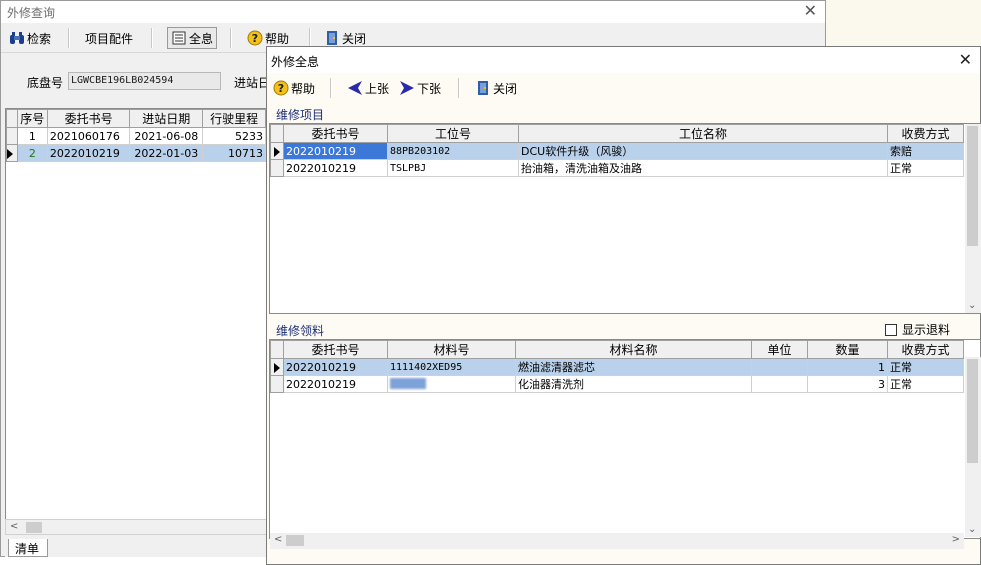 This screenshot has height=565, width=981. Describe the element at coordinates (413, 12) in the screenshot. I see `title-bar: 外修查询 ✕` at that location.